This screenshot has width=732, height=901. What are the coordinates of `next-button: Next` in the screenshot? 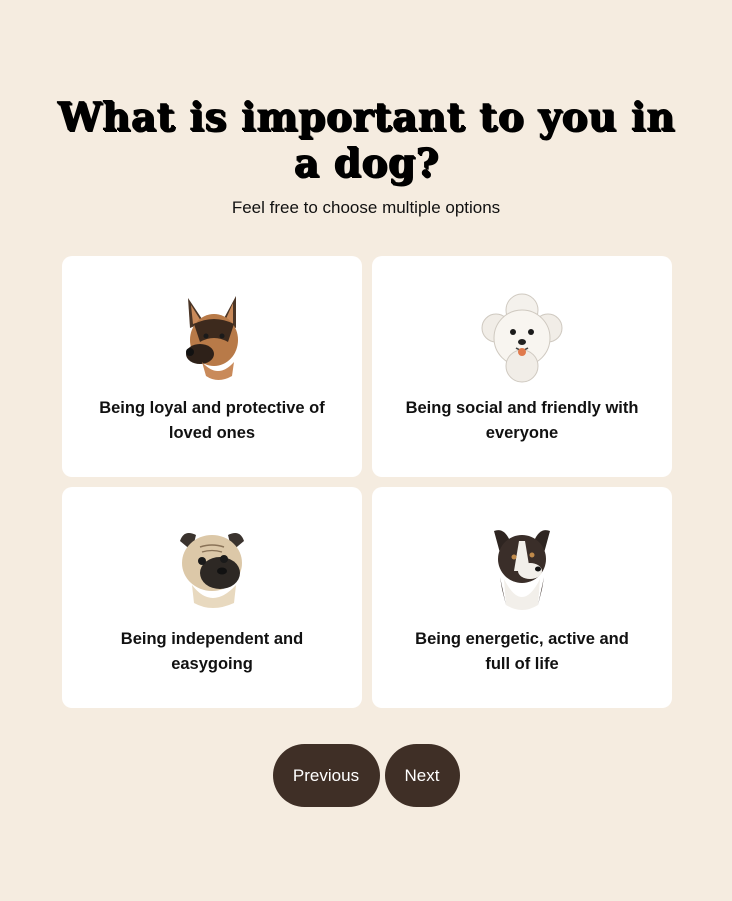 It's located at (422, 775).